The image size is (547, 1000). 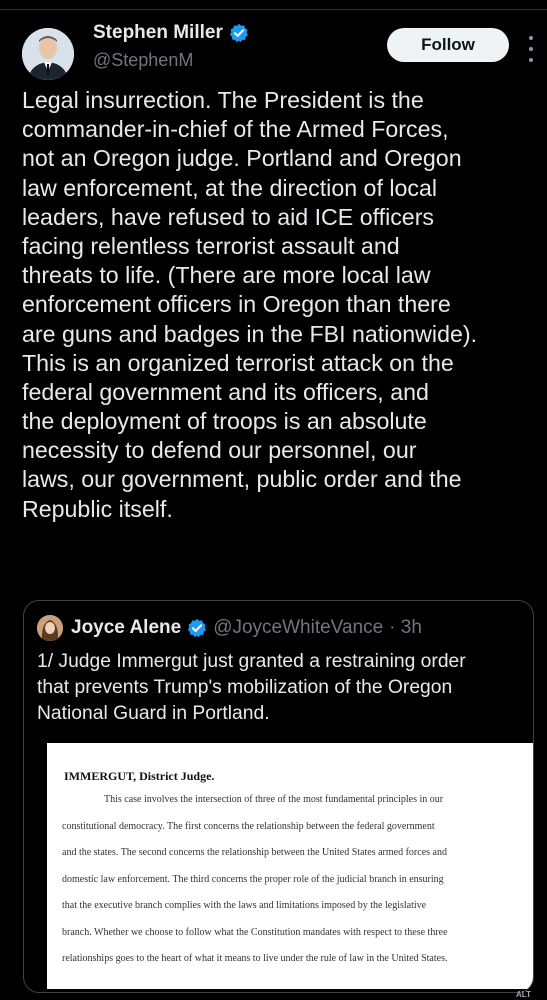 I want to click on follow-button: Follow, so click(x=448, y=45).